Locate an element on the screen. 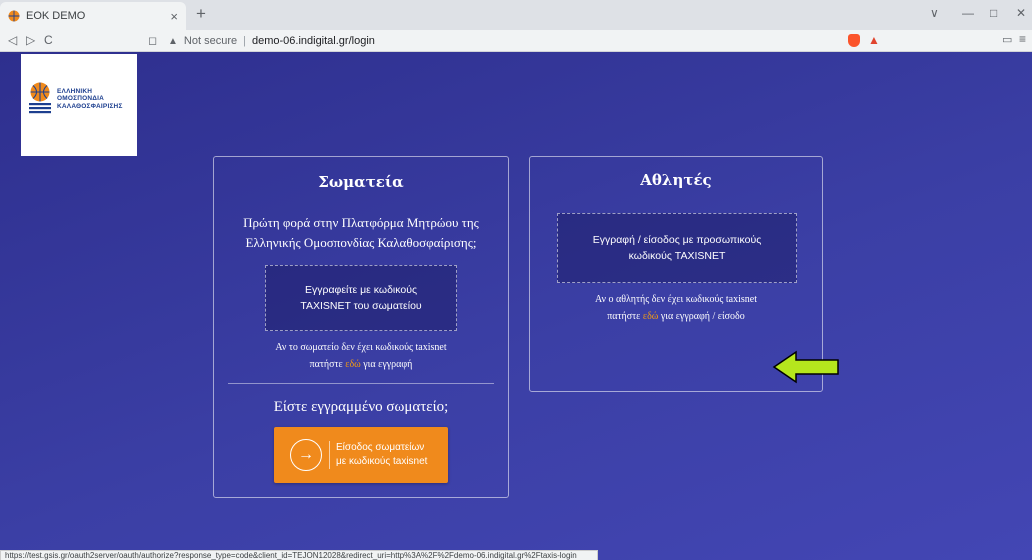 The width and height of the screenshot is (1032, 560). logo-text: ΕΛΛΗΝΙΚΗ ΟΜΟΣΠΟΝΔΙΑ ΚΑΛΑΘΟΣΦΑΙΡΙΣΗΣ is located at coordinates (90, 99).